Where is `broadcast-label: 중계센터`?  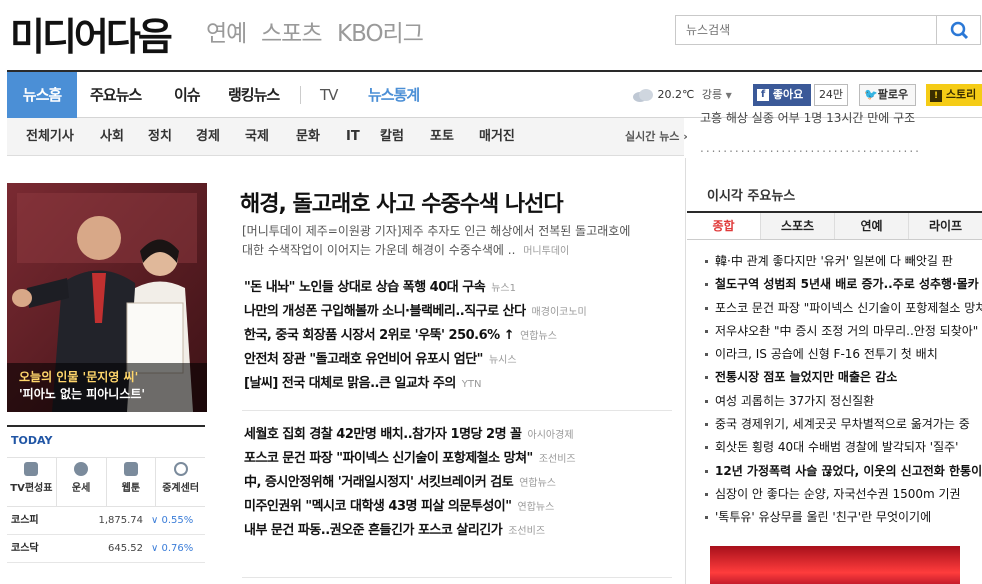
broadcast-label: 중계센터 is located at coordinates (181, 488).